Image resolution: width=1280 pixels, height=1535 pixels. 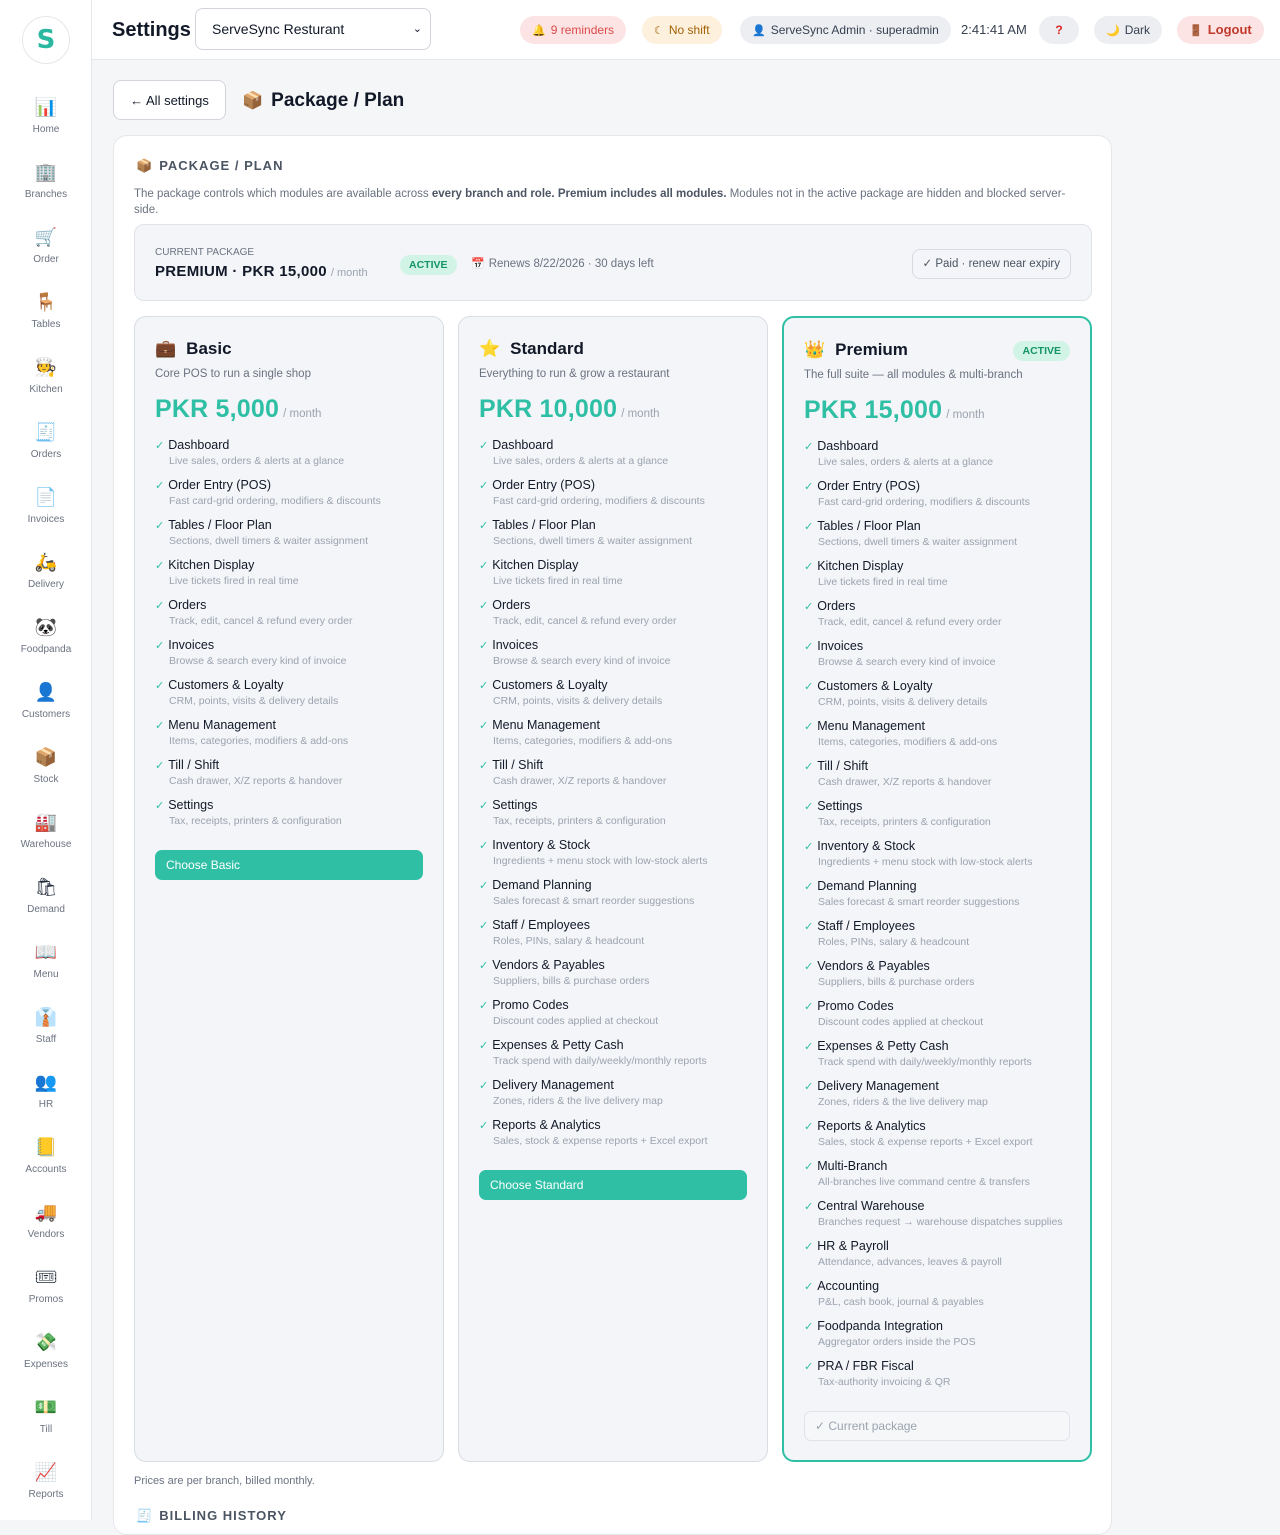 I want to click on plan-price-value: PKR 5,000, so click(x=217, y=409).